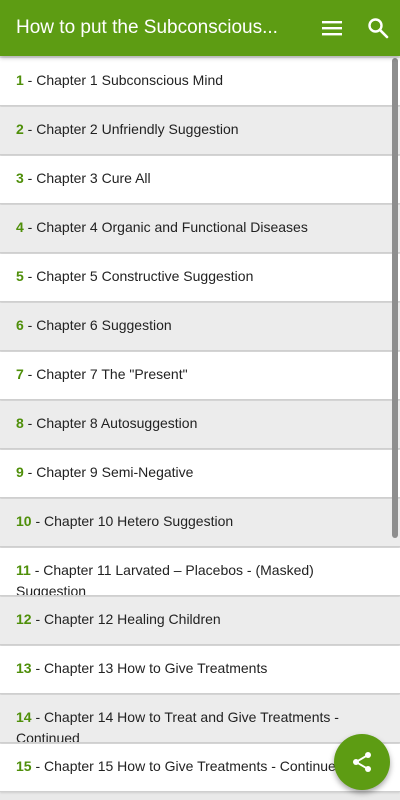 This screenshot has width=400, height=800. I want to click on chapter-title: - Chapter 3 Cure All, so click(87, 178).